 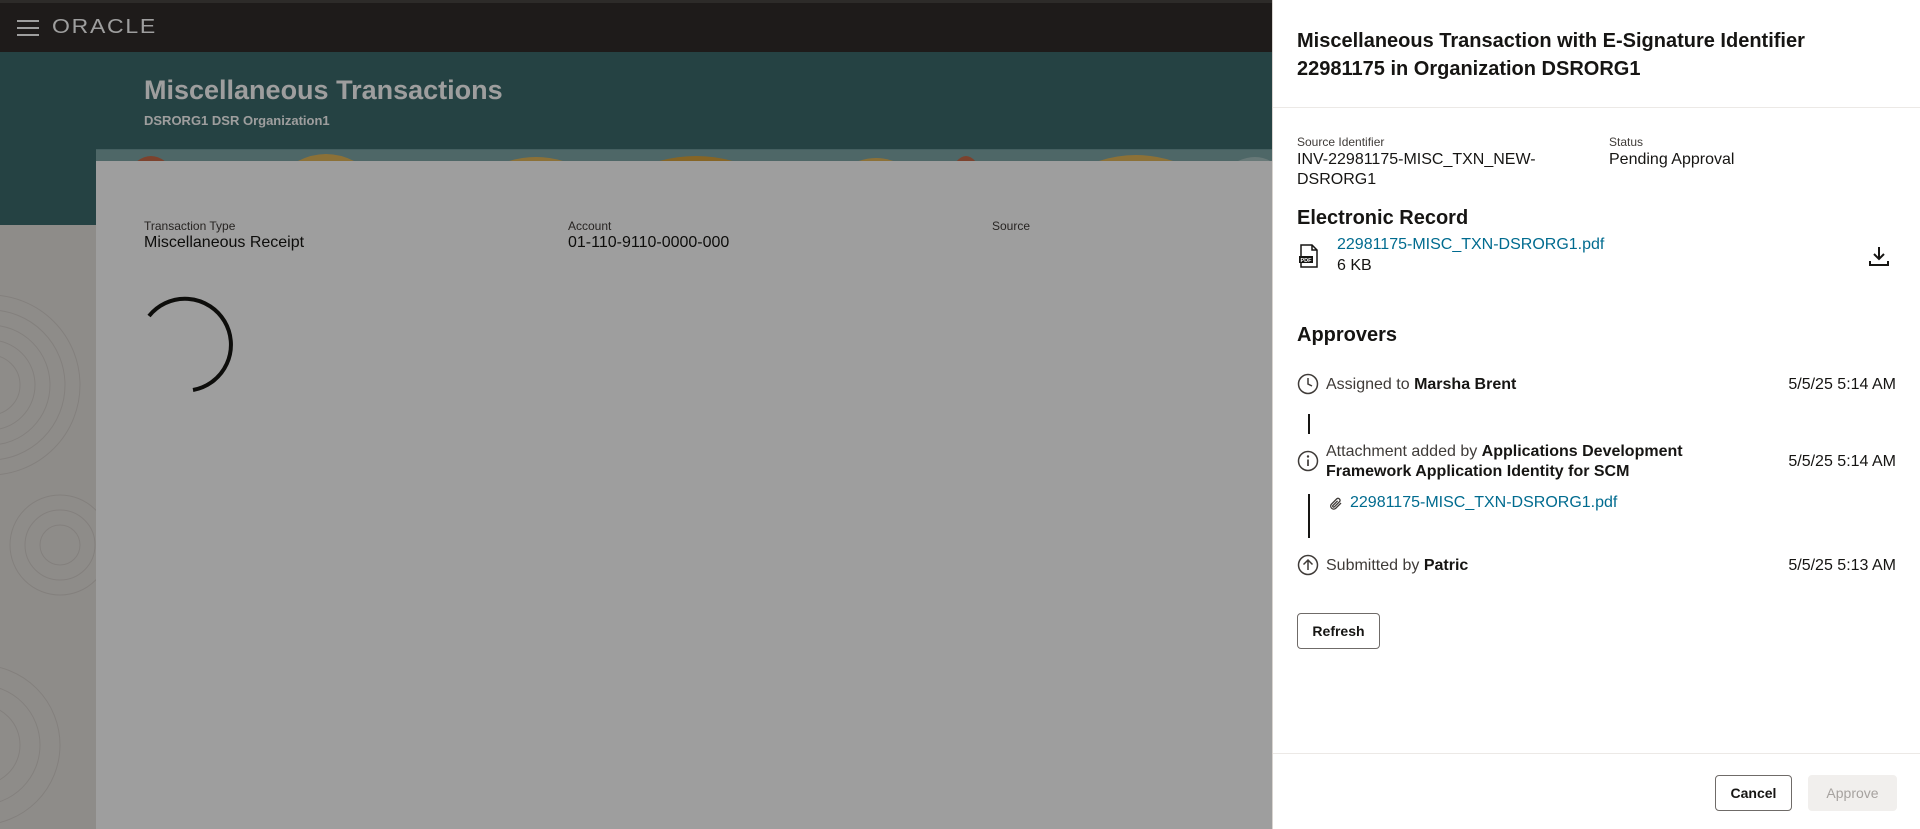 I want to click on approve-button: Approve, so click(x=1852, y=793).